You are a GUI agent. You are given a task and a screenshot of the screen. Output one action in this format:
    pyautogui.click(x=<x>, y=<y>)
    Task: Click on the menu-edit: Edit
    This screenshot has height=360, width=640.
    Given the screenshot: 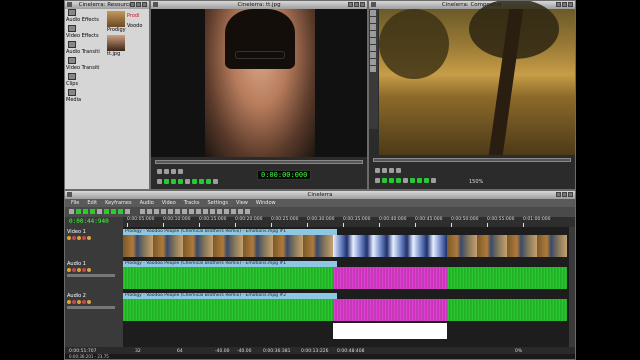 What is the action you would take?
    pyautogui.click(x=92, y=203)
    